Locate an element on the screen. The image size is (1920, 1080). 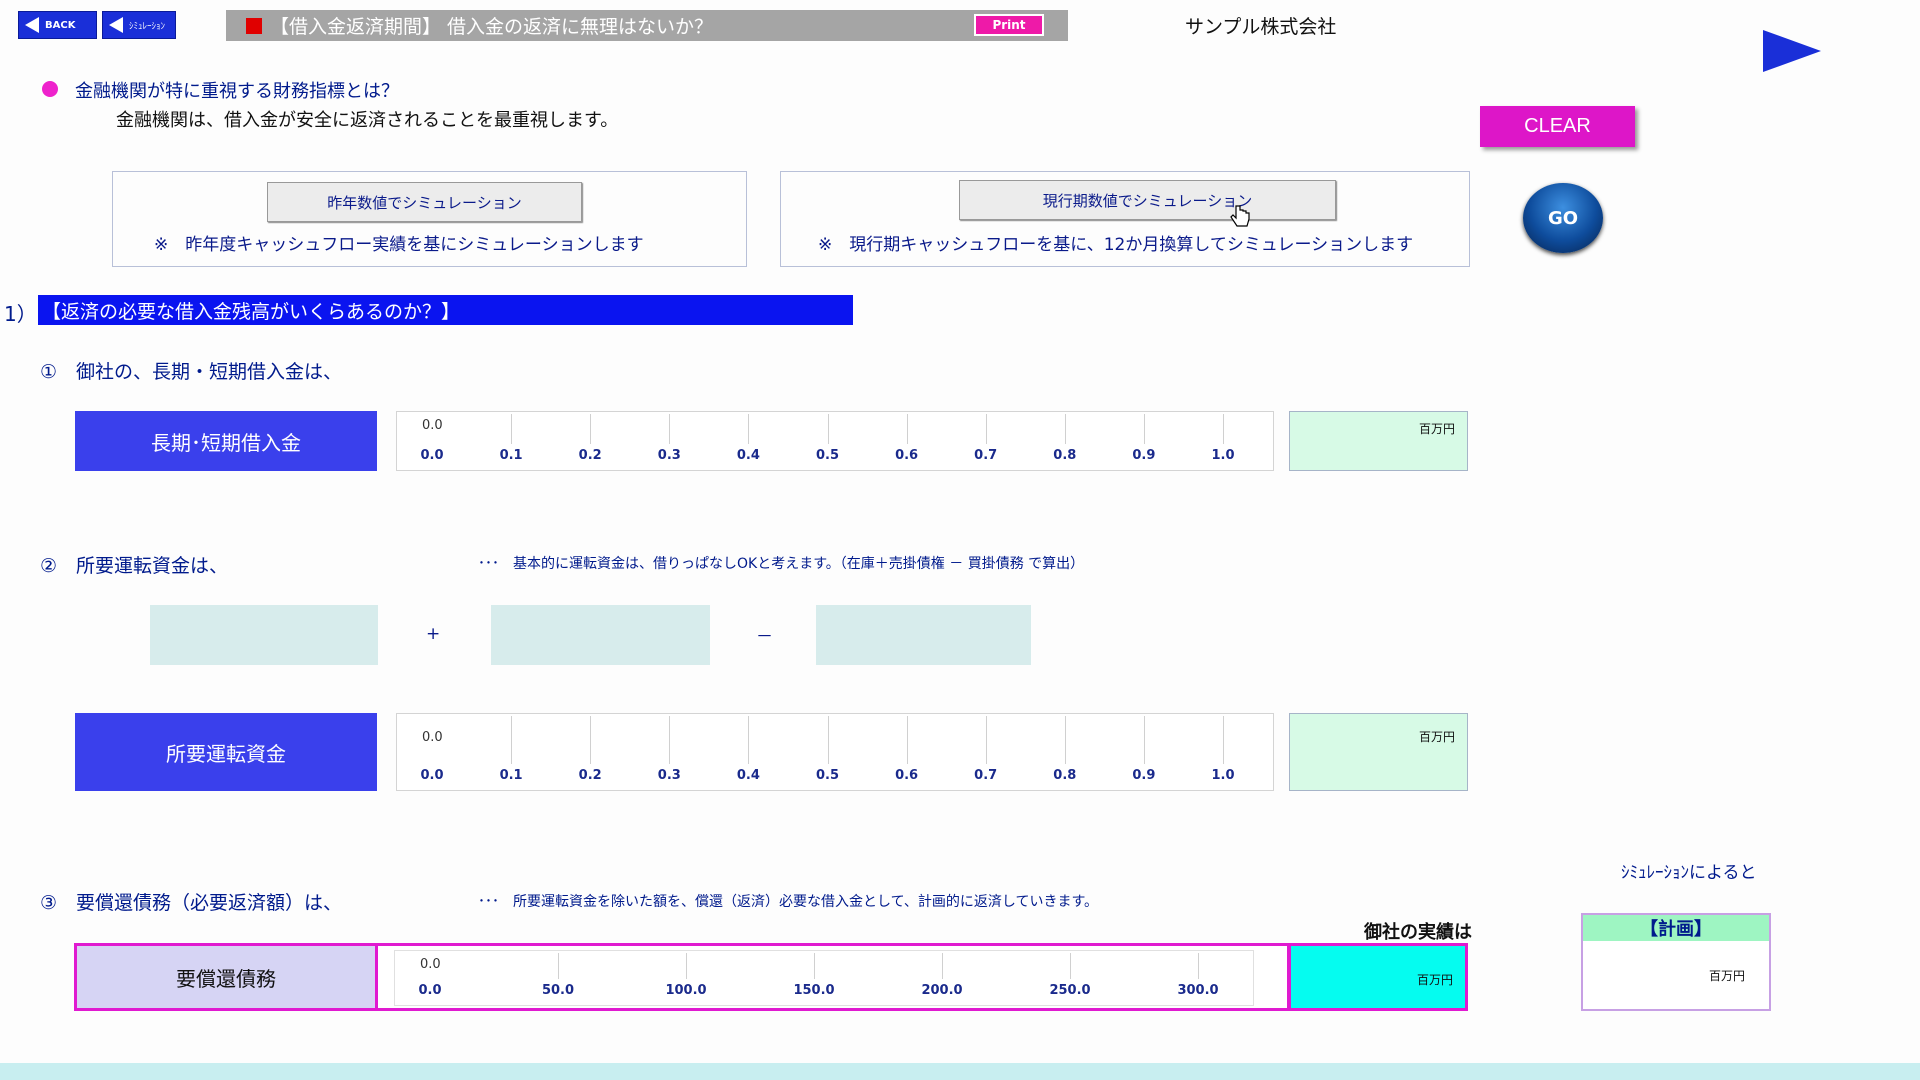
plus-sign: + is located at coordinates (433, 634).